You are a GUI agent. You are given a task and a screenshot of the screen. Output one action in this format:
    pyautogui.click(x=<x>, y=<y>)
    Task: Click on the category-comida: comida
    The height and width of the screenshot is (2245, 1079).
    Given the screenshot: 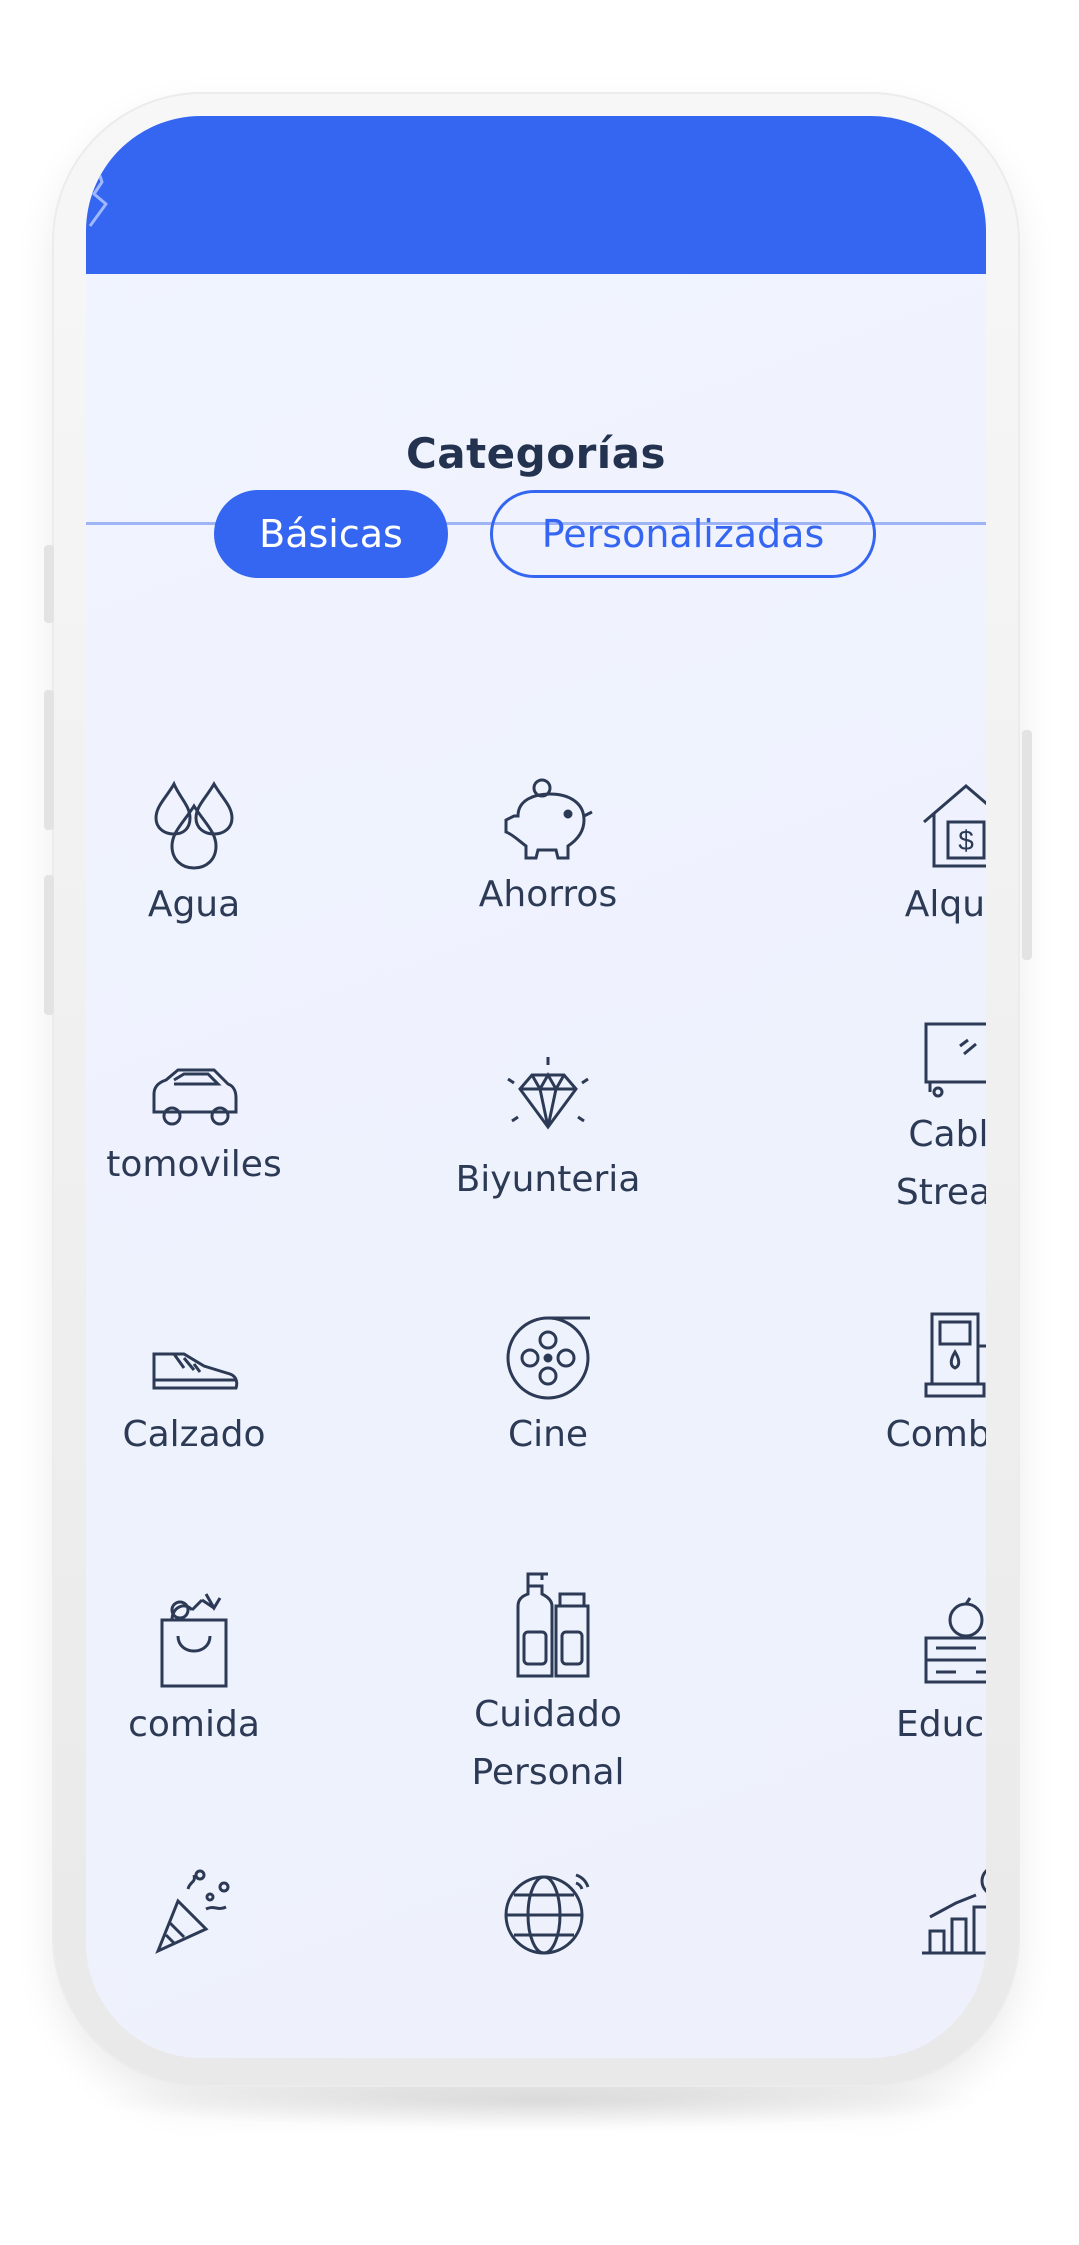 What is the action you would take?
    pyautogui.click(x=205, y=1670)
    